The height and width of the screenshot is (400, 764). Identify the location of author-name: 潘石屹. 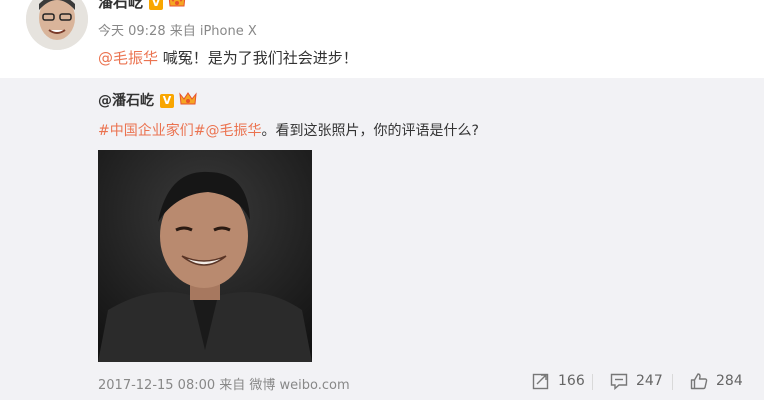
(120, 5).